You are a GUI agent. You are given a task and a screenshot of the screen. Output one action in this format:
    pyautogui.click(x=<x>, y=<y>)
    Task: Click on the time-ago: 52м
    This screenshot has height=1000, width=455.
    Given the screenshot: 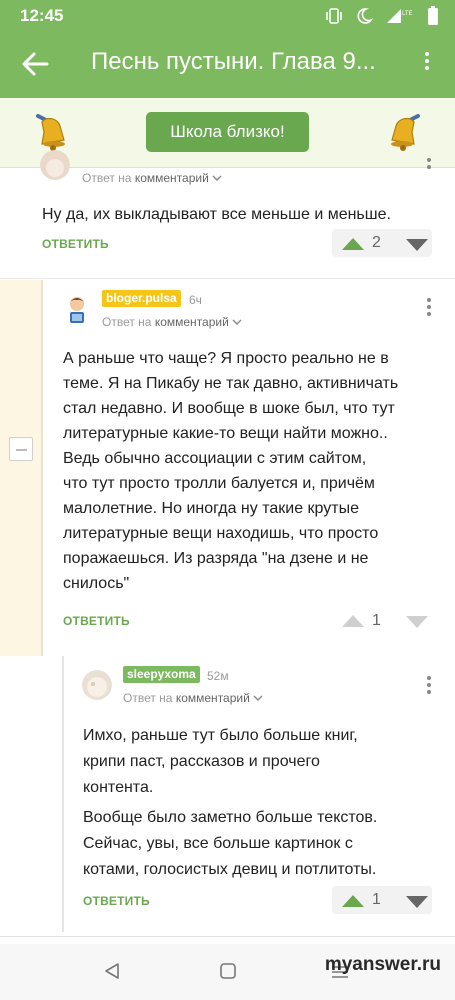 What is the action you would take?
    pyautogui.click(x=218, y=676)
    